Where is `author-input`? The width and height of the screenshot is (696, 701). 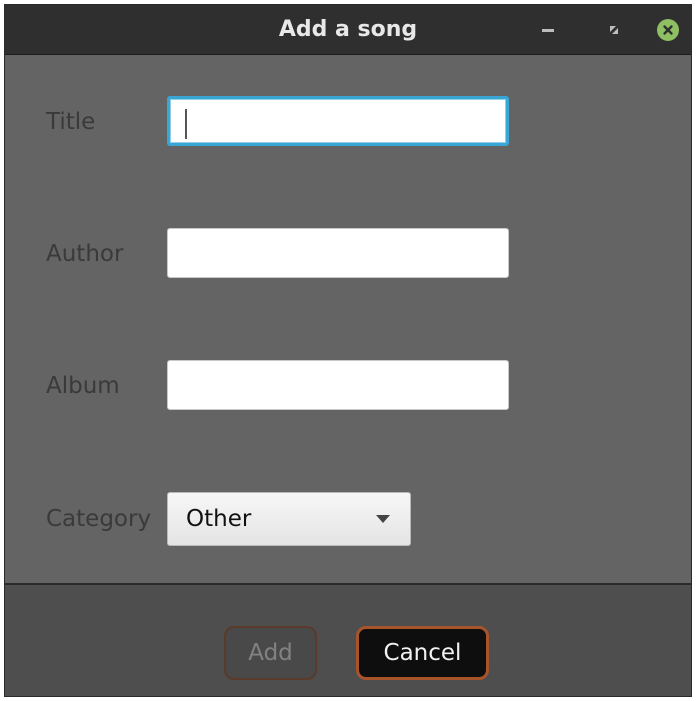 author-input is located at coordinates (338, 253).